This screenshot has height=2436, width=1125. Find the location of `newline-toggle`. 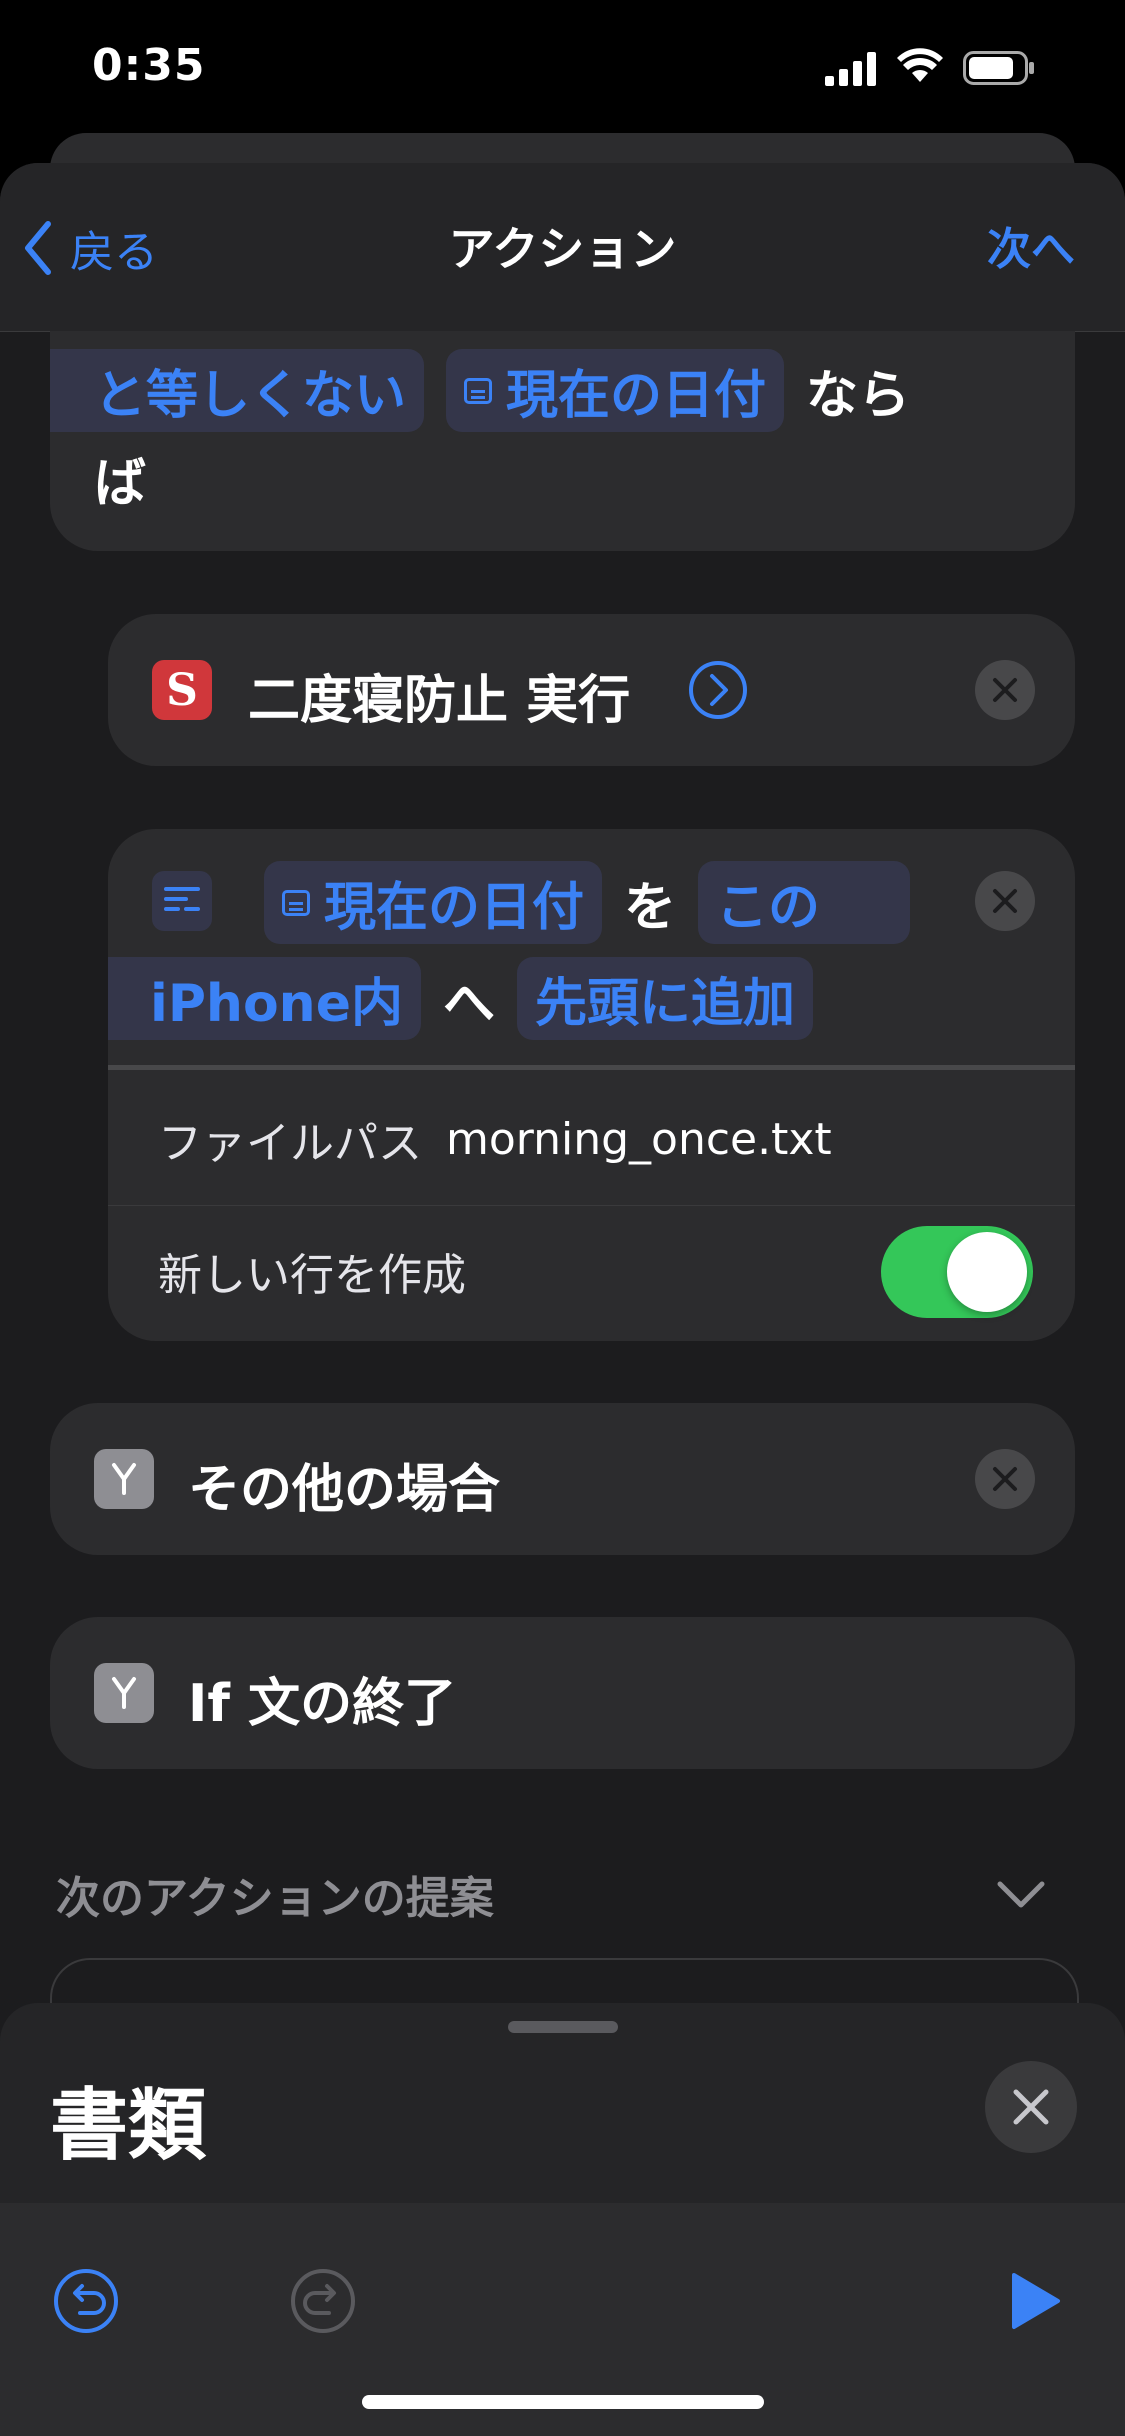

newline-toggle is located at coordinates (957, 1272).